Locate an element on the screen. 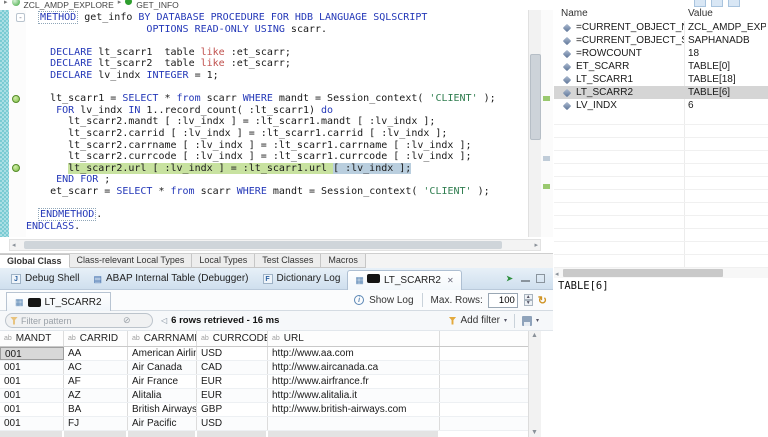  restore-view-icon: ➤ is located at coordinates (509, 279).